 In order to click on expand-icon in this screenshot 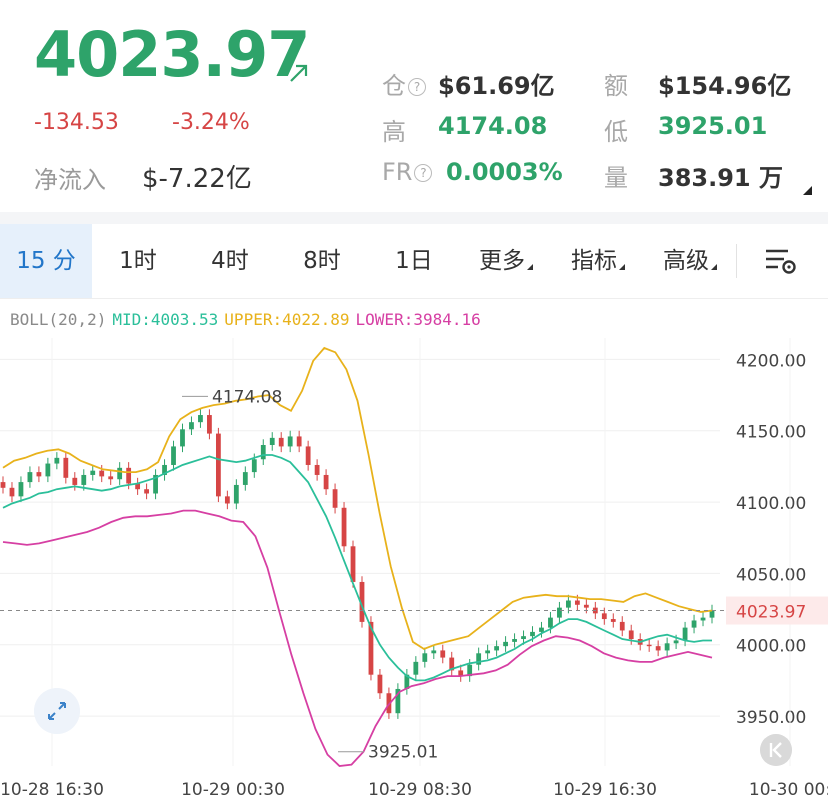, I will do `click(57, 711)`.